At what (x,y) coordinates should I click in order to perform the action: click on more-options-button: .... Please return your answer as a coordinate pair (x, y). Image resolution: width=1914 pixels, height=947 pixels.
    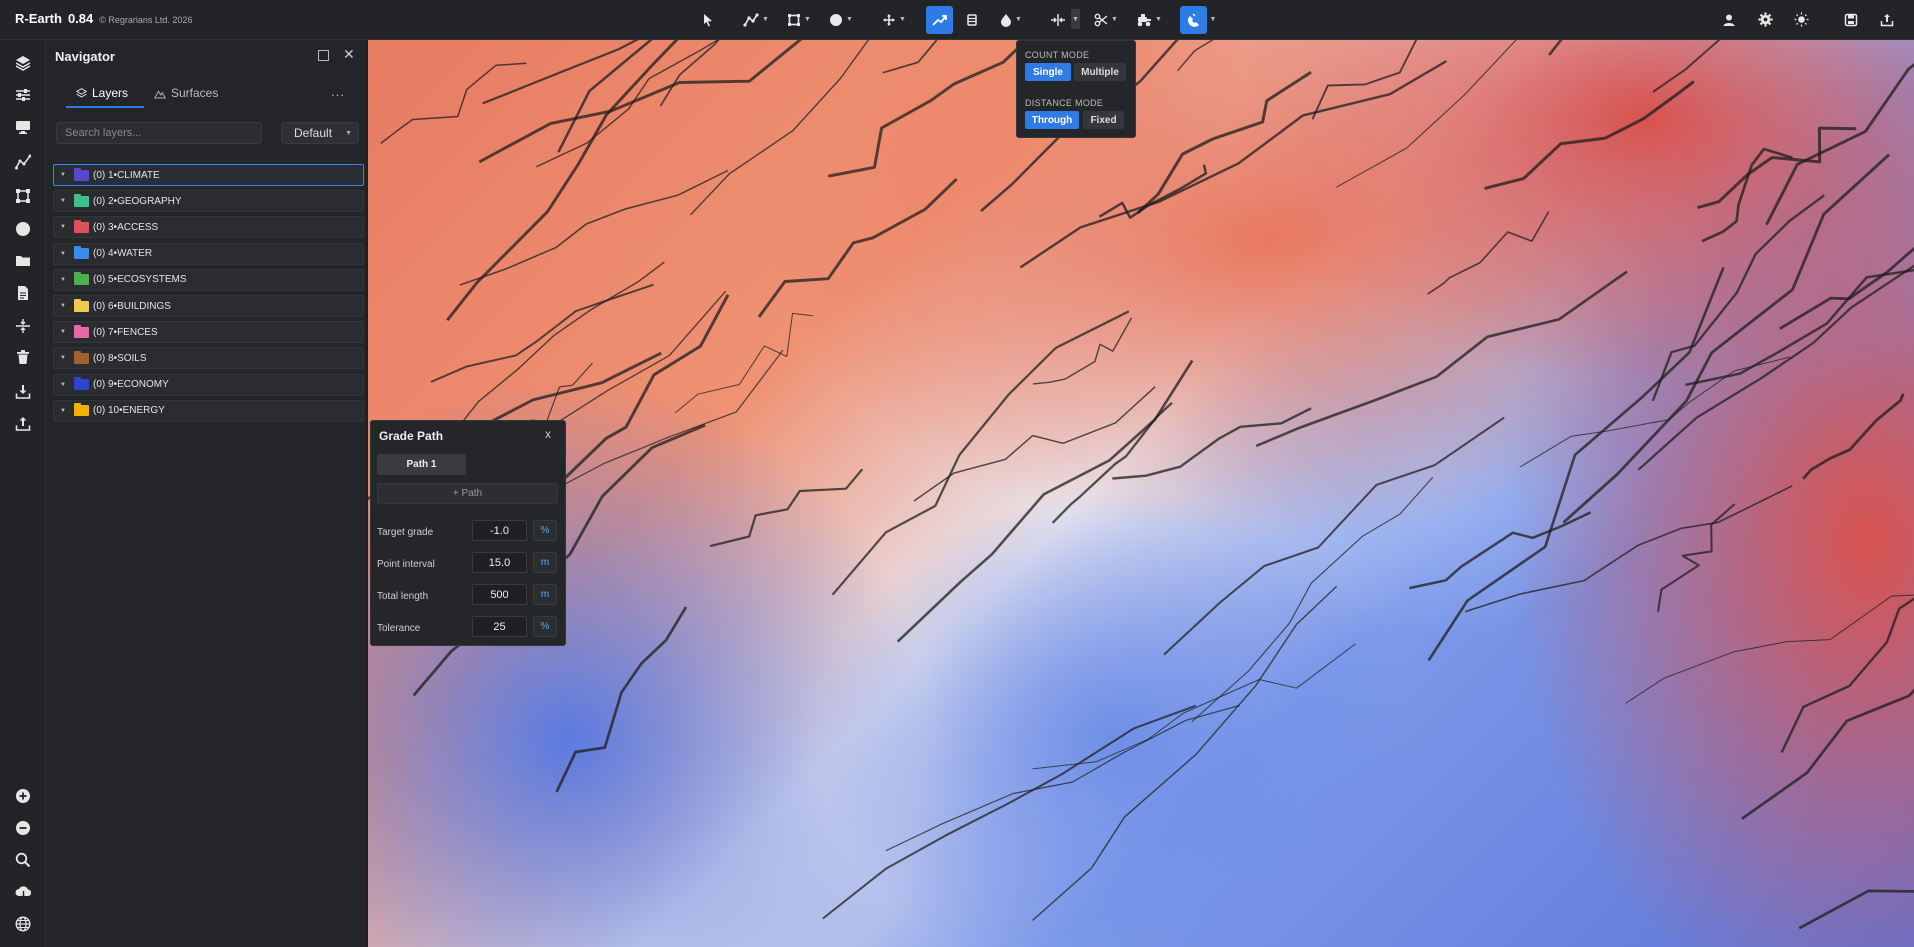
    Looking at the image, I should click on (338, 91).